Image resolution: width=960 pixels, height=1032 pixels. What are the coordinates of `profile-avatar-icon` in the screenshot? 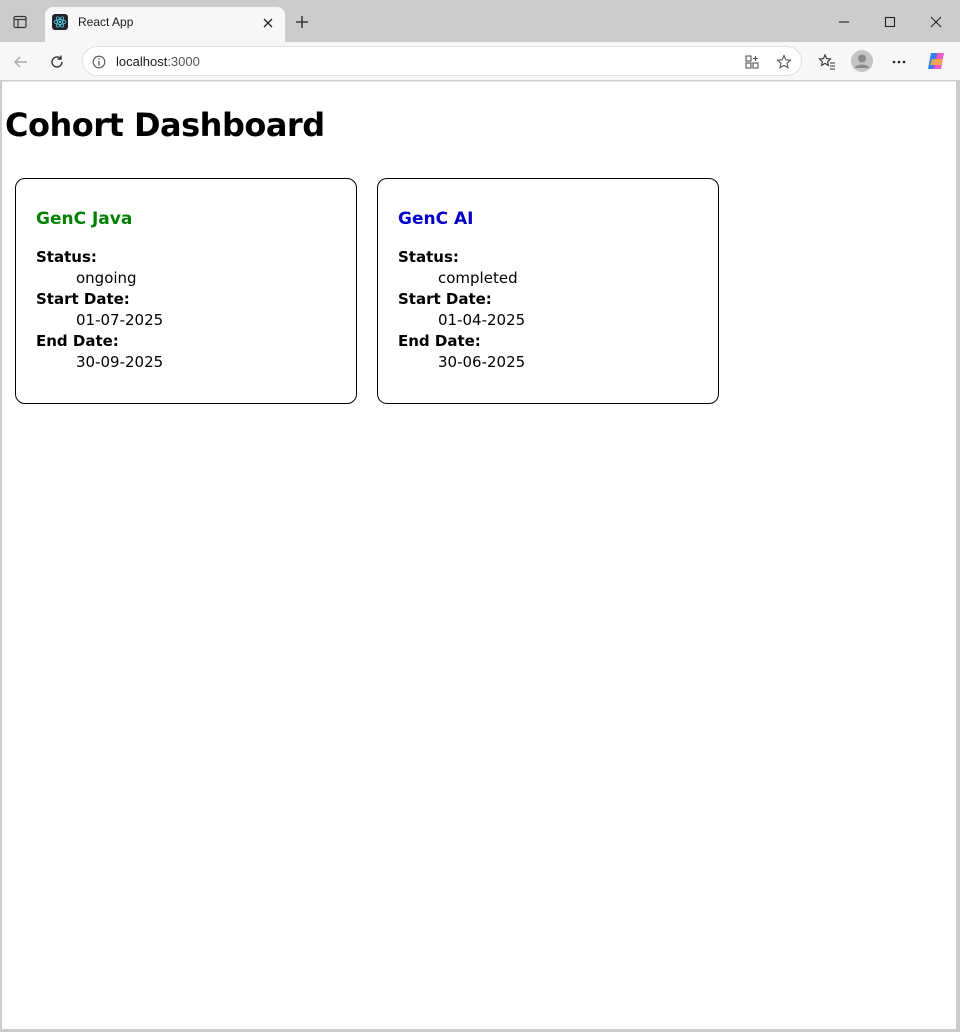 It's located at (862, 61).